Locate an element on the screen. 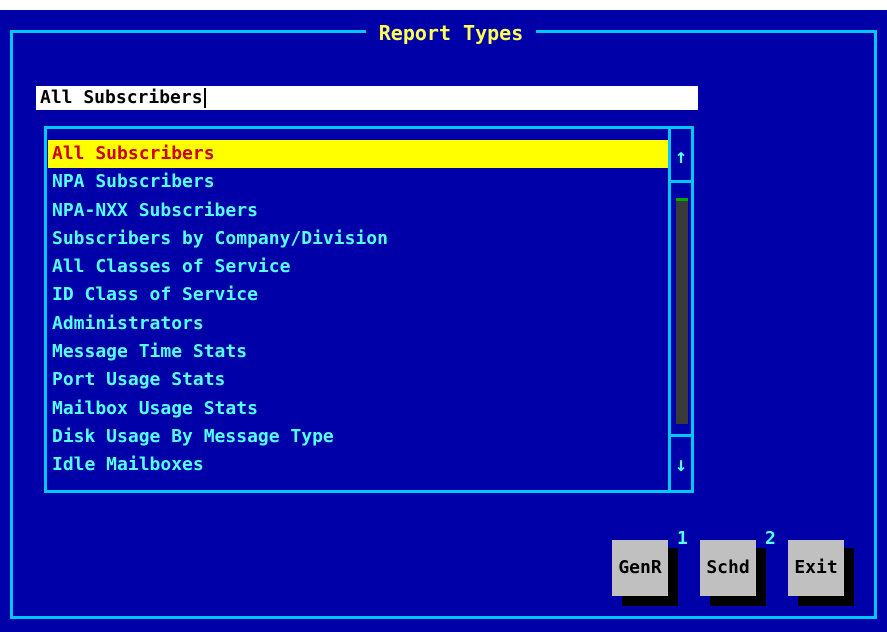  genr-hotkey: 1 is located at coordinates (682, 538).